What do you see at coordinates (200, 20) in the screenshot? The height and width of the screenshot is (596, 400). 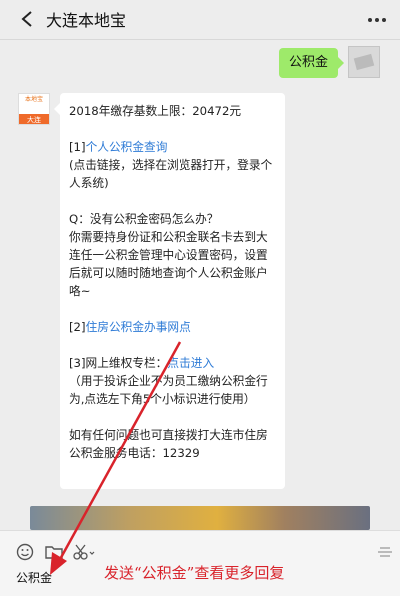 I see `chat-header: 大连本地宝` at bounding box center [200, 20].